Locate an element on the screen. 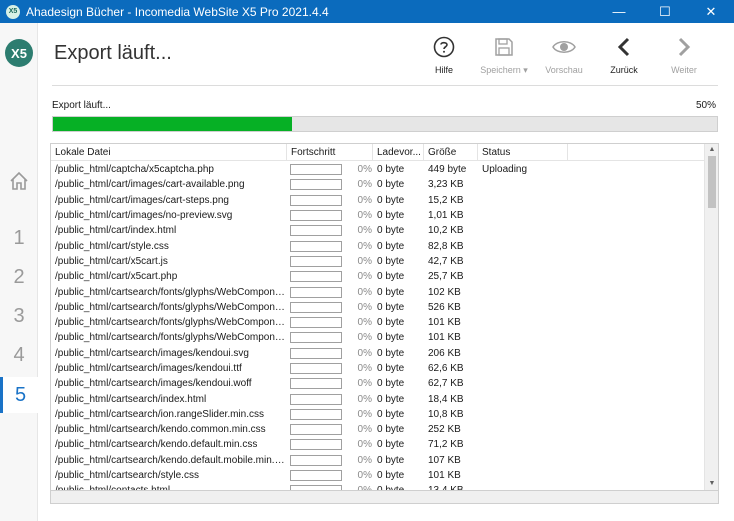 This screenshot has height=521, width=734. maximize-button: ☐ is located at coordinates (665, 11).